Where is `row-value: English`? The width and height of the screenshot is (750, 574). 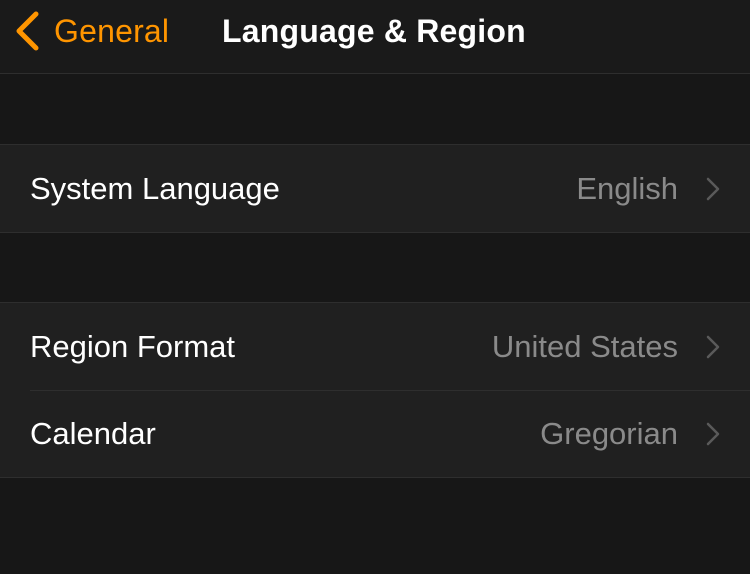 row-value: English is located at coordinates (627, 188).